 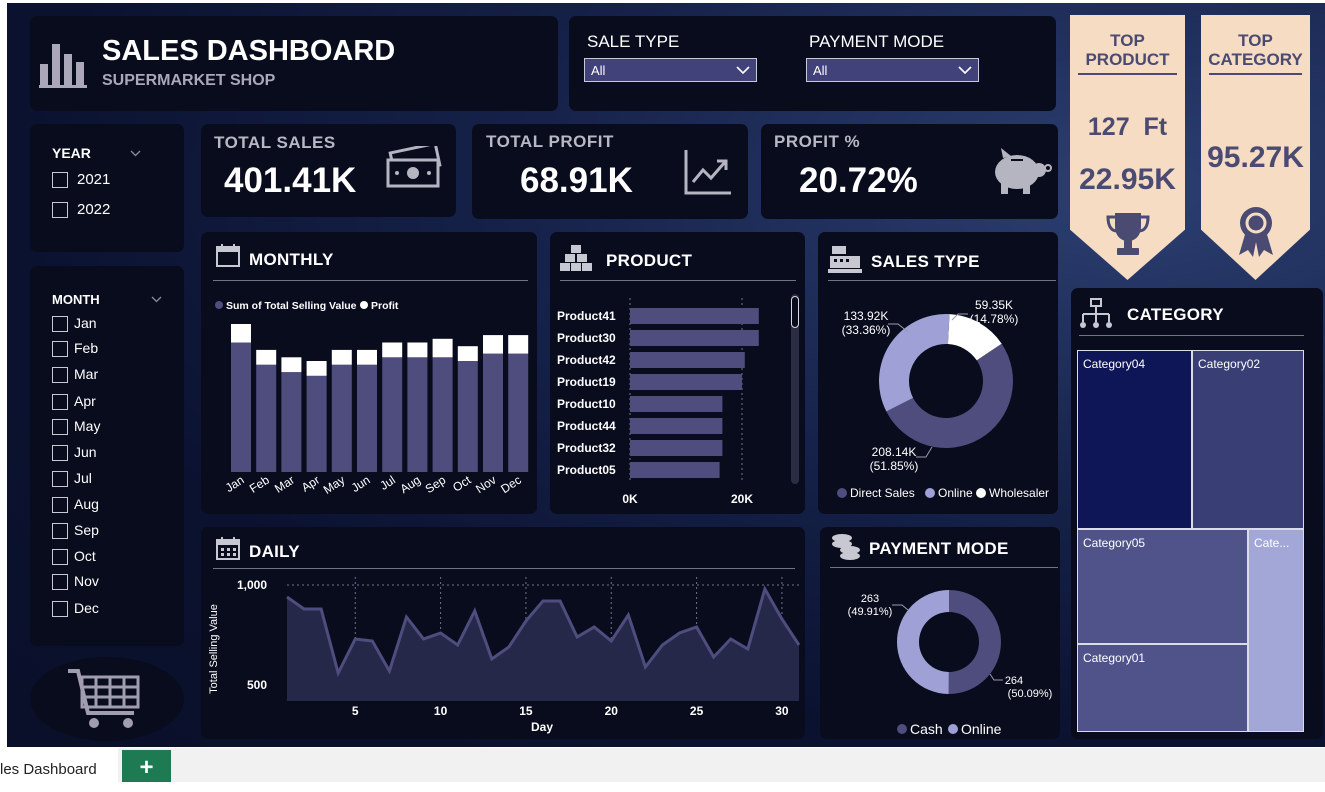 I want to click on treemap-label: Category02, so click(x=1229, y=364).